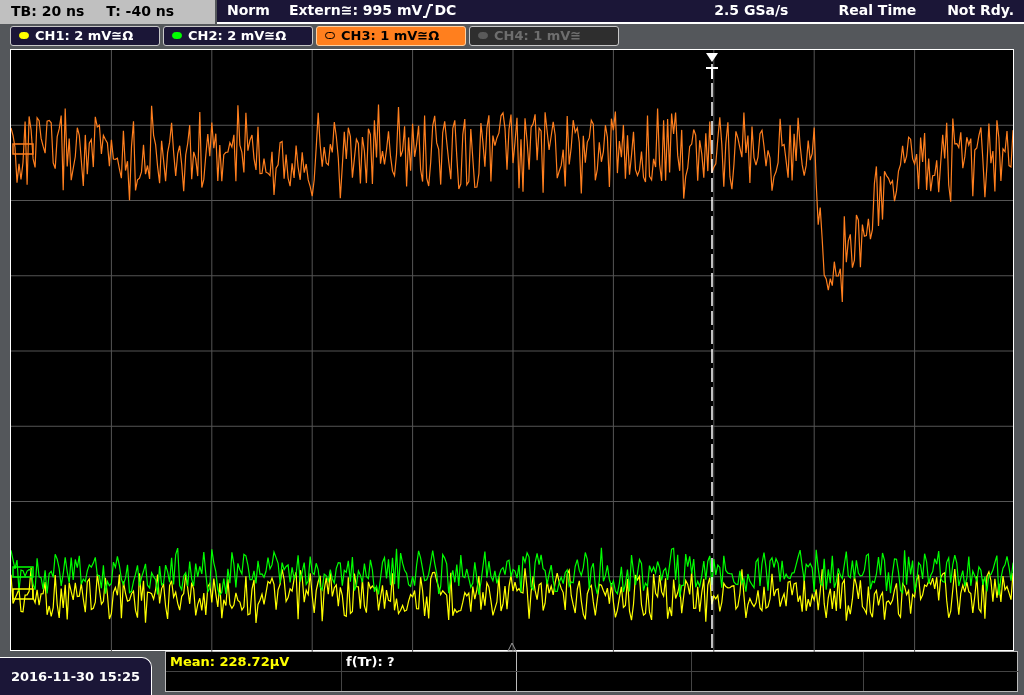 The width and height of the screenshot is (1024, 695). I want to click on channel-tab: CH1: 2 mV≅Ω, so click(85, 35).